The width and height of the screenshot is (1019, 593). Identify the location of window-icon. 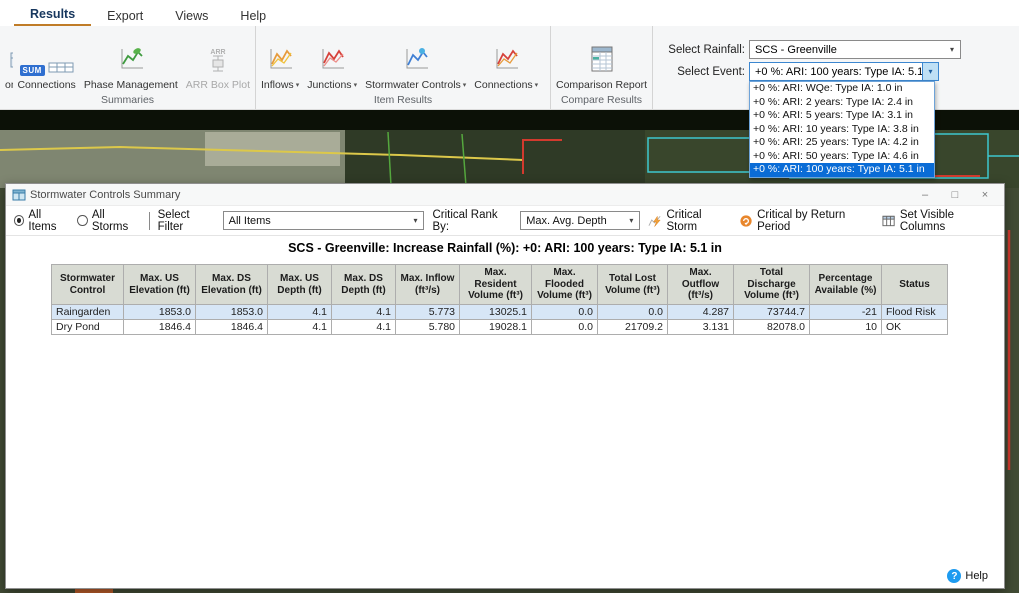
(19, 195).